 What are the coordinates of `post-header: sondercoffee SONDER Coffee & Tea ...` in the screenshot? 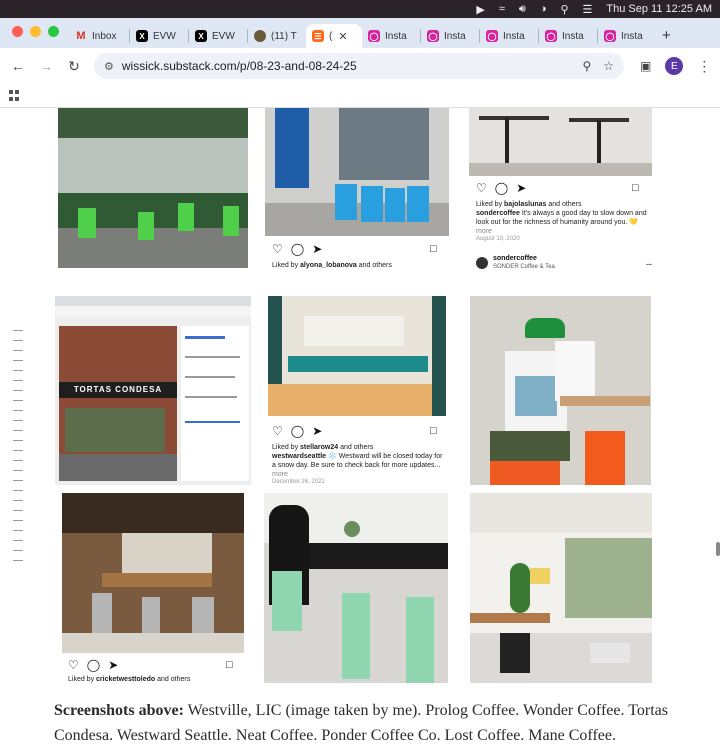 It's located at (564, 263).